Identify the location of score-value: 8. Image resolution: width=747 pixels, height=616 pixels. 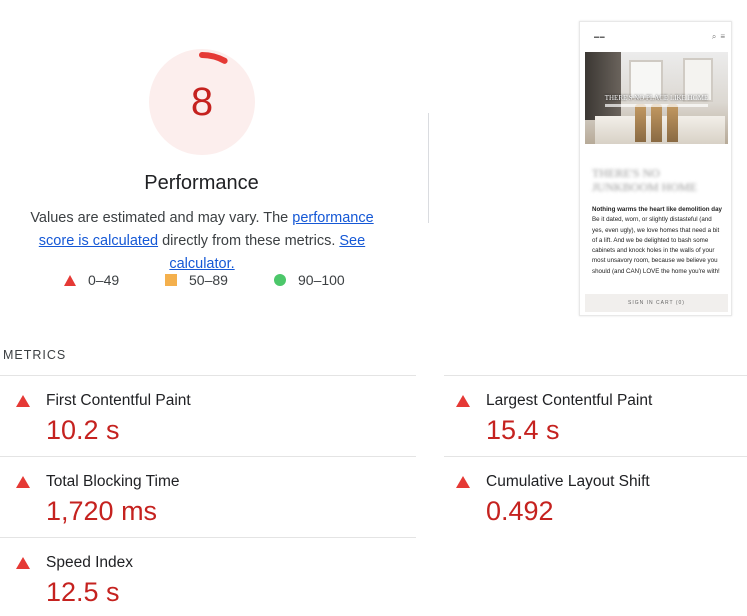
(202, 101).